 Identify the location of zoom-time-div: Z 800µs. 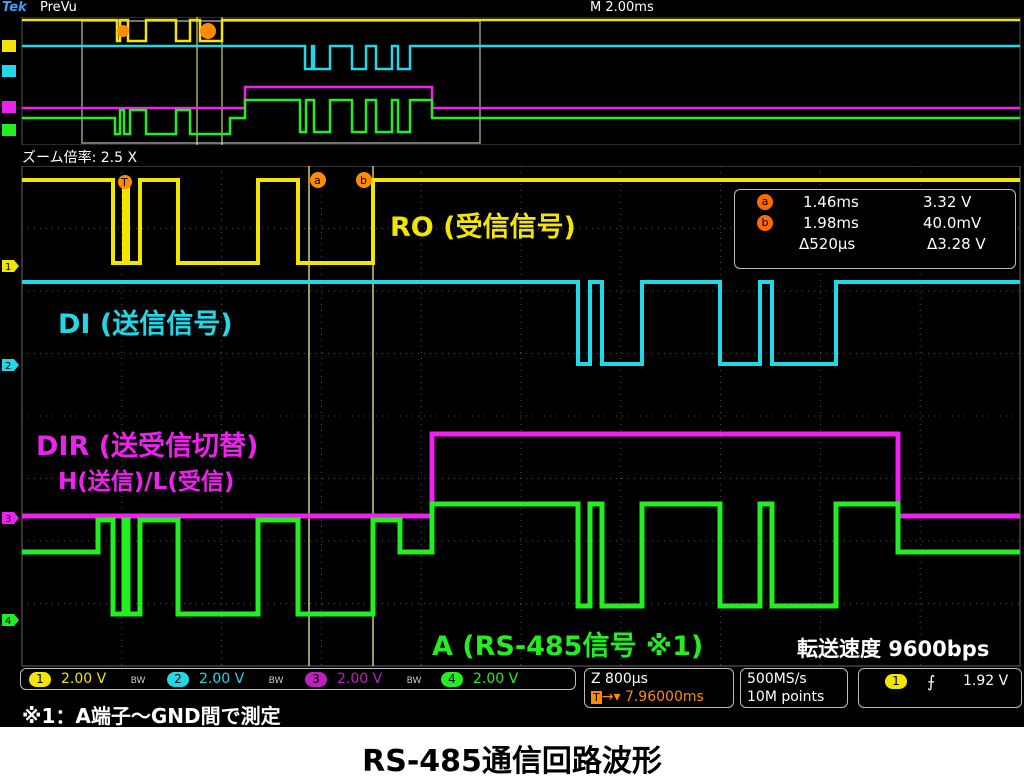
(619, 679).